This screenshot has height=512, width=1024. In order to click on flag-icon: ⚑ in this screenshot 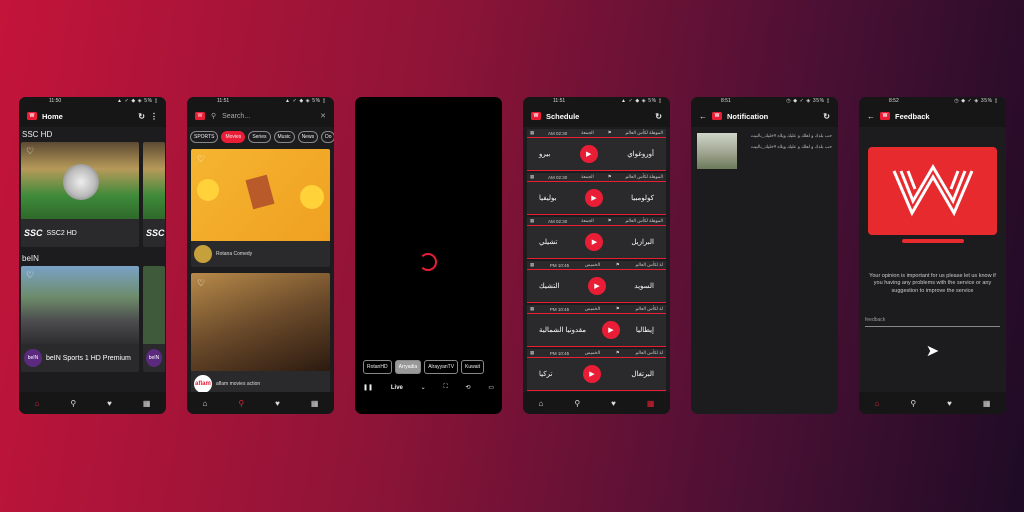, I will do `click(609, 220)`.